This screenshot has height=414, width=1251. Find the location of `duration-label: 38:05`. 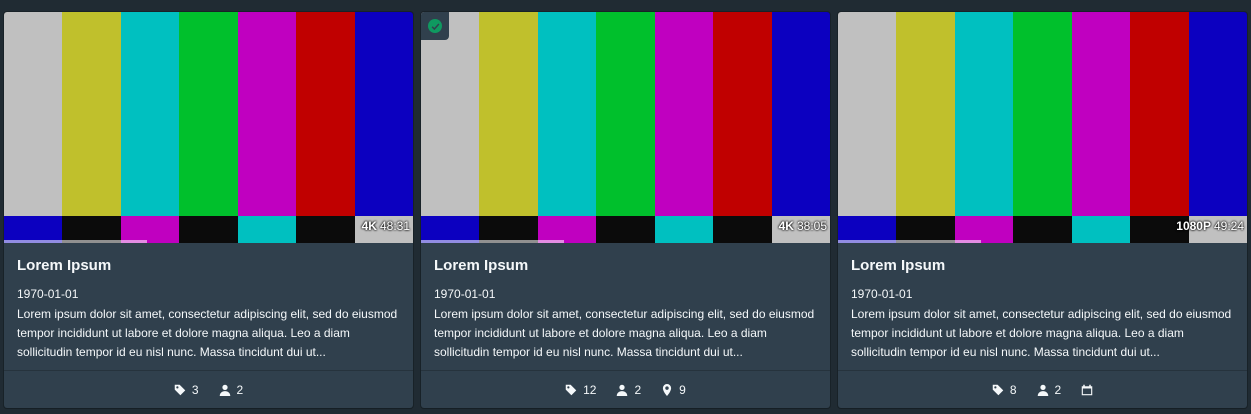

duration-label: 38:05 is located at coordinates (811, 226).